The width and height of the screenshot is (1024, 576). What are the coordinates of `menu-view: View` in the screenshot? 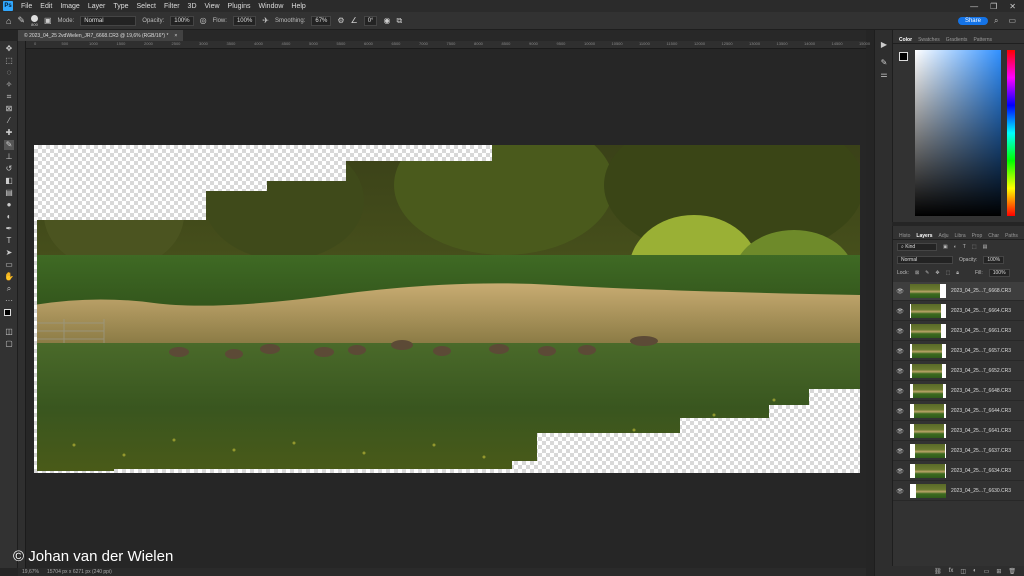 It's located at (212, 6).